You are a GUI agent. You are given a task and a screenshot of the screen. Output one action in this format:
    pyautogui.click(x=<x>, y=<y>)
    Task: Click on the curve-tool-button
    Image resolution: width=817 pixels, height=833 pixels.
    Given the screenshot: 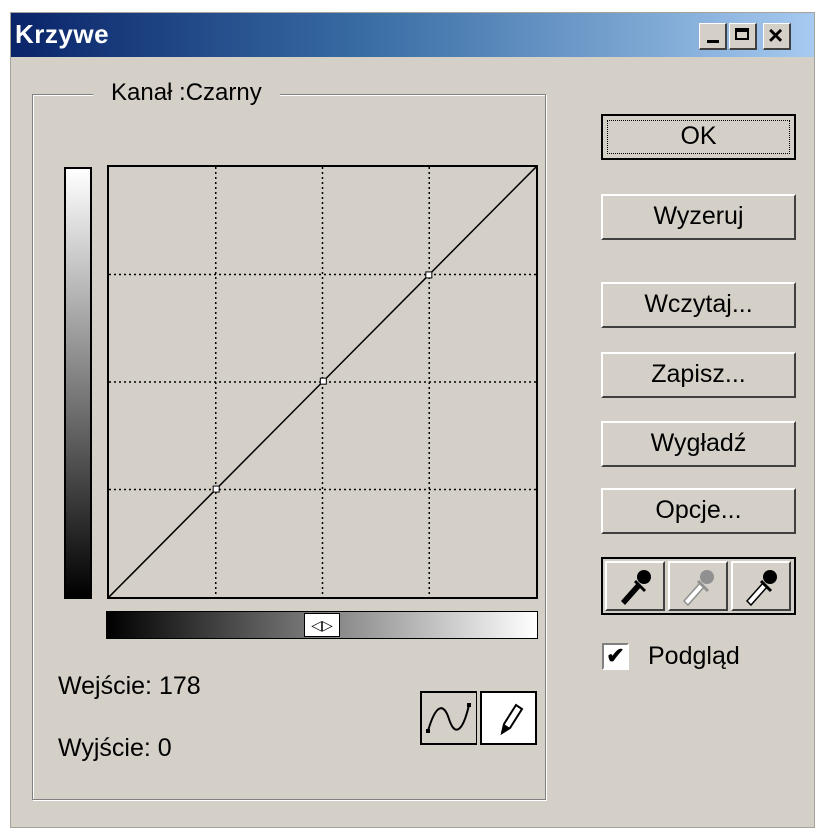 What is the action you would take?
    pyautogui.click(x=448, y=718)
    